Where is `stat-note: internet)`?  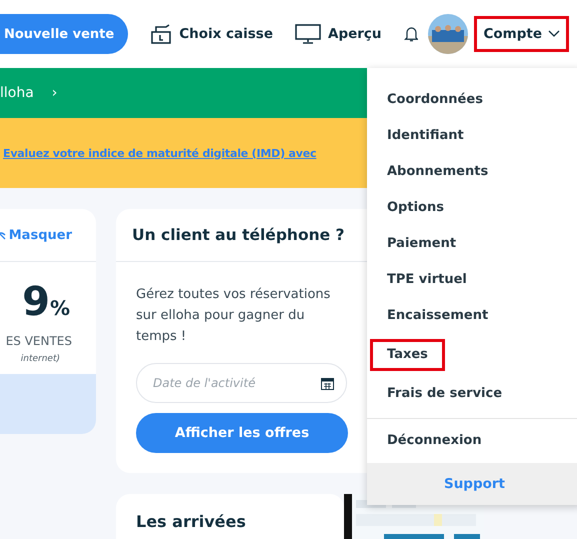
stat-note: internet) is located at coordinates (40, 359).